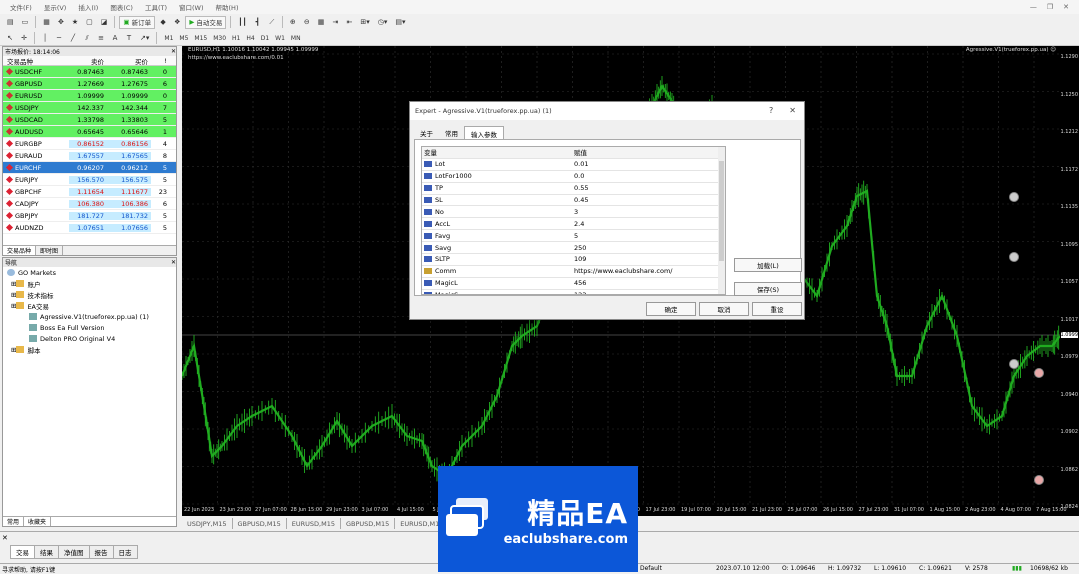  I want to click on param-row: AccL 2.4, so click(573, 224).